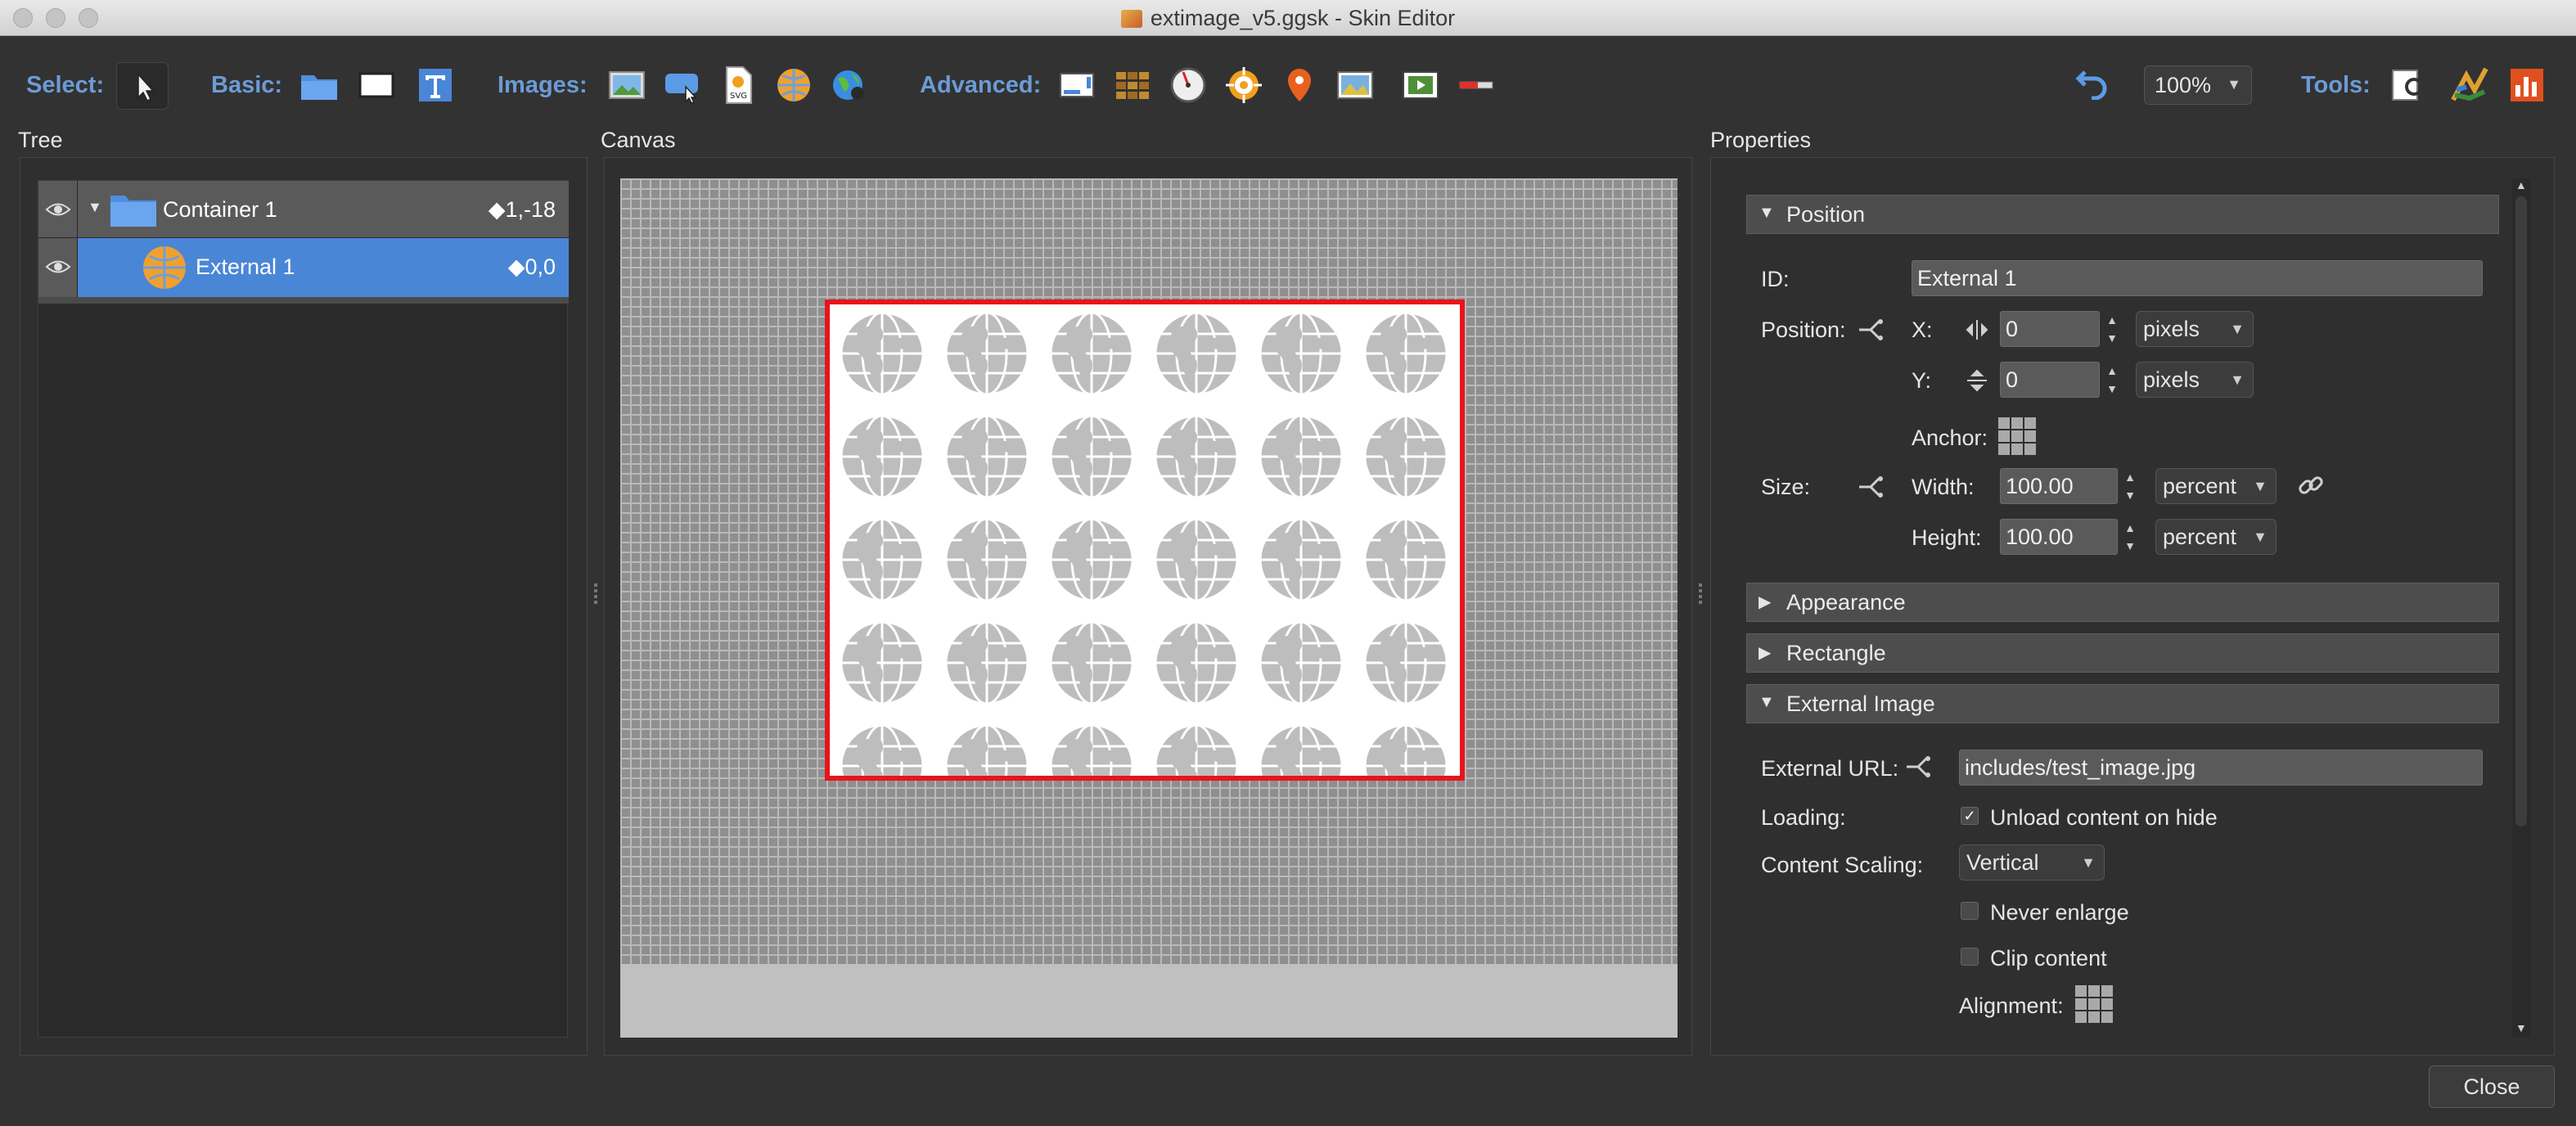 The image size is (2576, 1126). I want to click on external-url-label: External URL:, so click(1830, 768).